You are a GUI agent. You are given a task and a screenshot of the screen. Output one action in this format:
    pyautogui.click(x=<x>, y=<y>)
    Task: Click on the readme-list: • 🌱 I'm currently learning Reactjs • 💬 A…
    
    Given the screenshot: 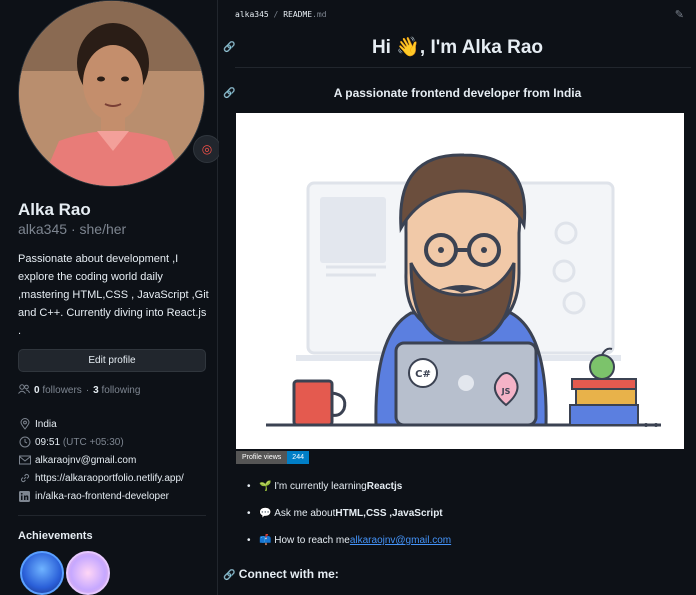 What is the action you would take?
    pyautogui.click(x=467, y=518)
    